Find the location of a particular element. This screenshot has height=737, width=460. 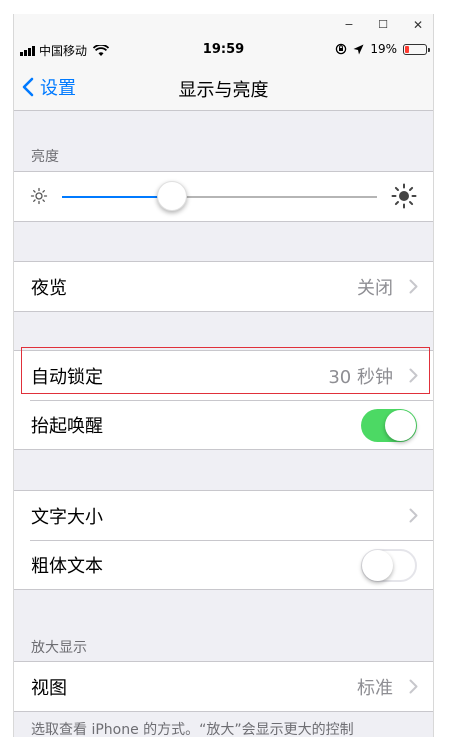

auto-lock-label: 自动锁定 is located at coordinates (67, 377).